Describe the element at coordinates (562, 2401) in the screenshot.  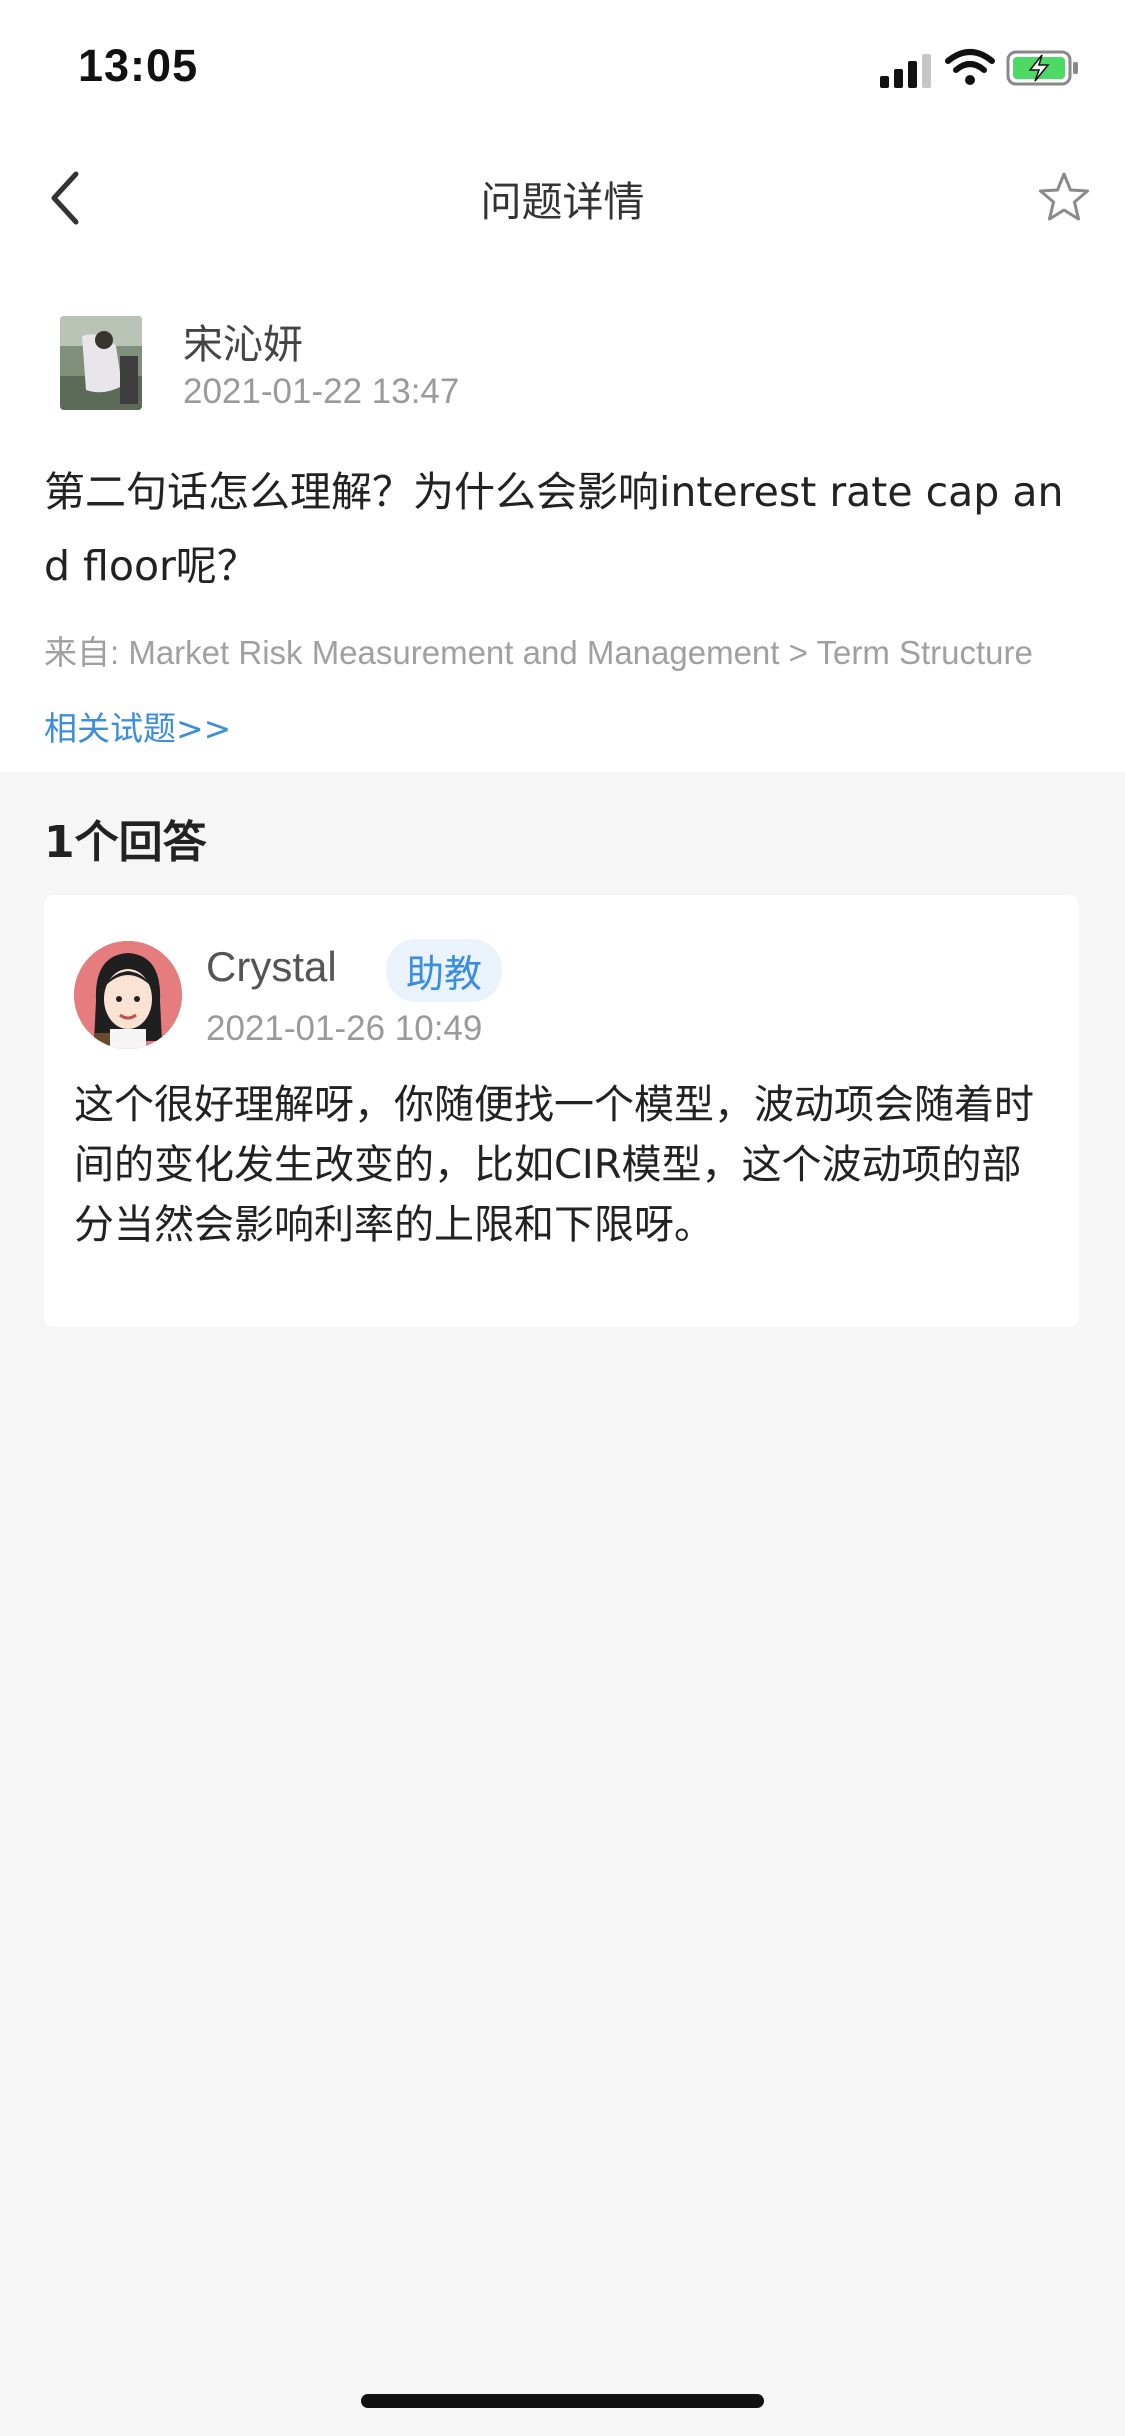
I see `home-indicator` at that location.